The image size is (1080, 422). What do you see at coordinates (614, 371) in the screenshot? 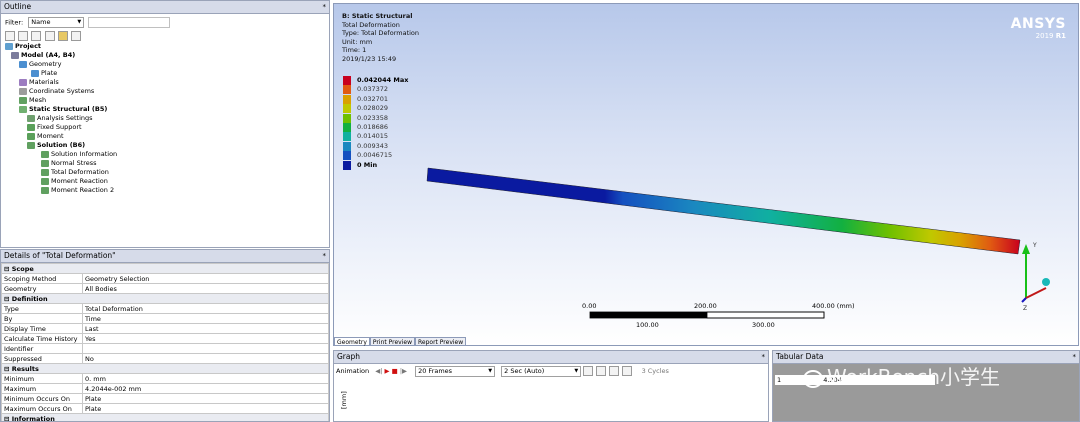
I see `export-icon` at bounding box center [614, 371].